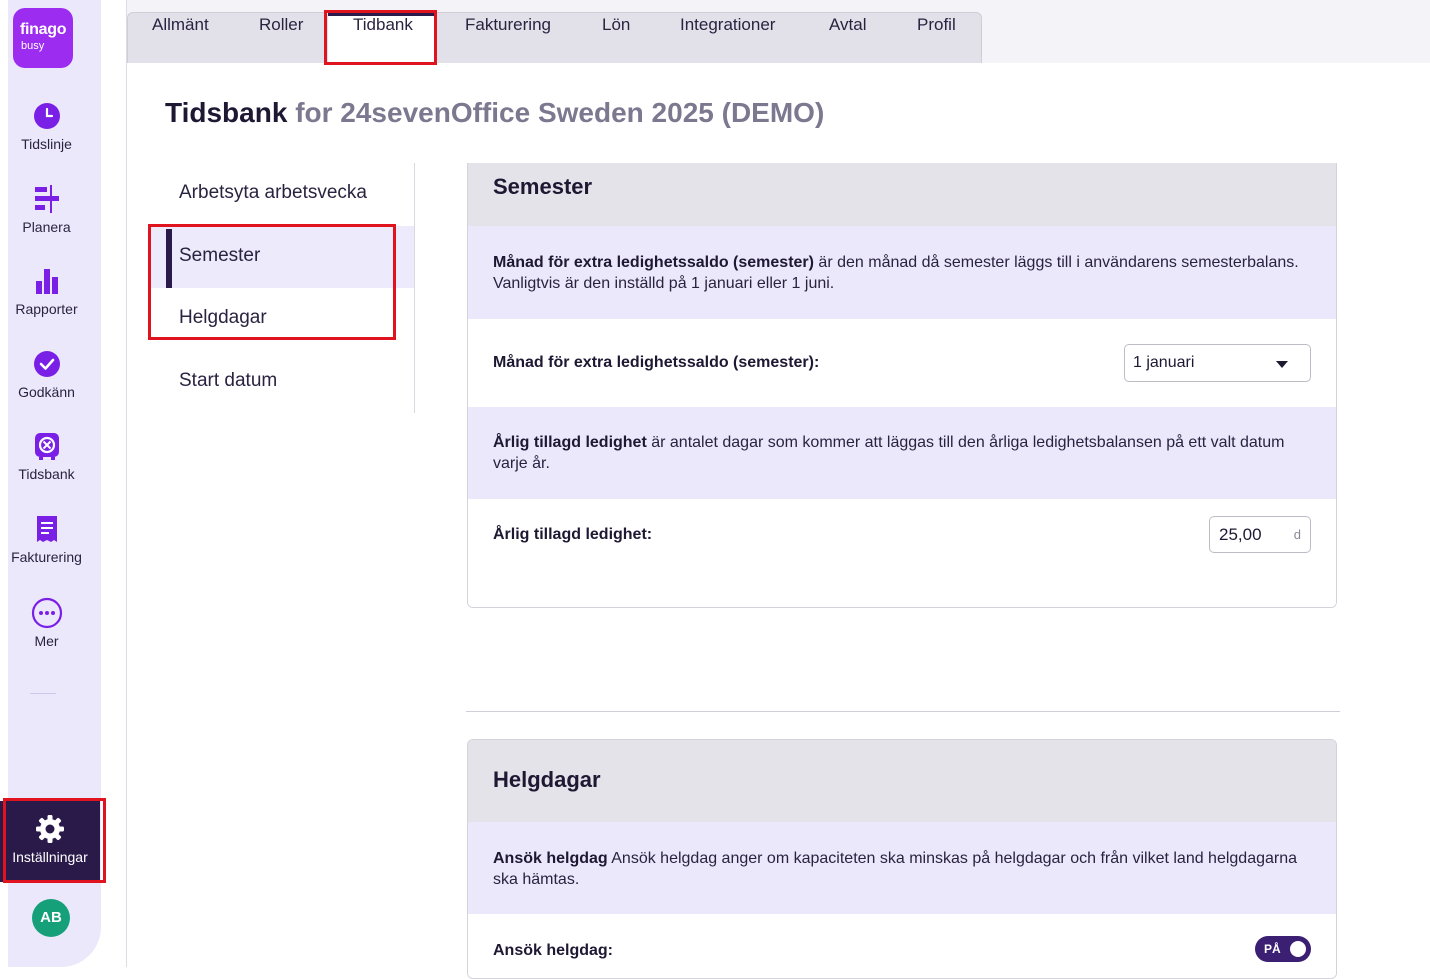 This screenshot has width=1430, height=979. I want to click on sidebar-item-tidsbank: Tidsbank, so click(46, 456).